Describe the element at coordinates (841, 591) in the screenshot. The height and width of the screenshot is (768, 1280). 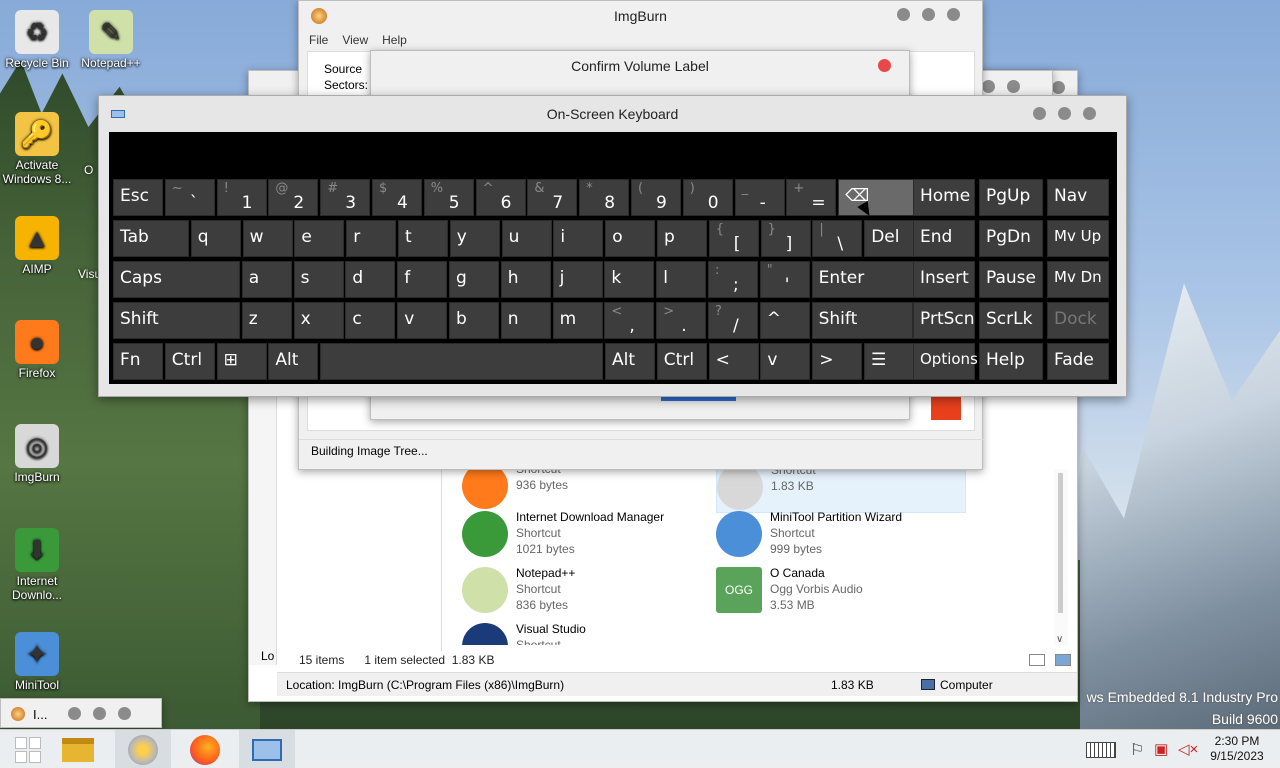
I see `file-item: OGG O Canada Ogg Vorbis Audio 3.53 MB` at that location.